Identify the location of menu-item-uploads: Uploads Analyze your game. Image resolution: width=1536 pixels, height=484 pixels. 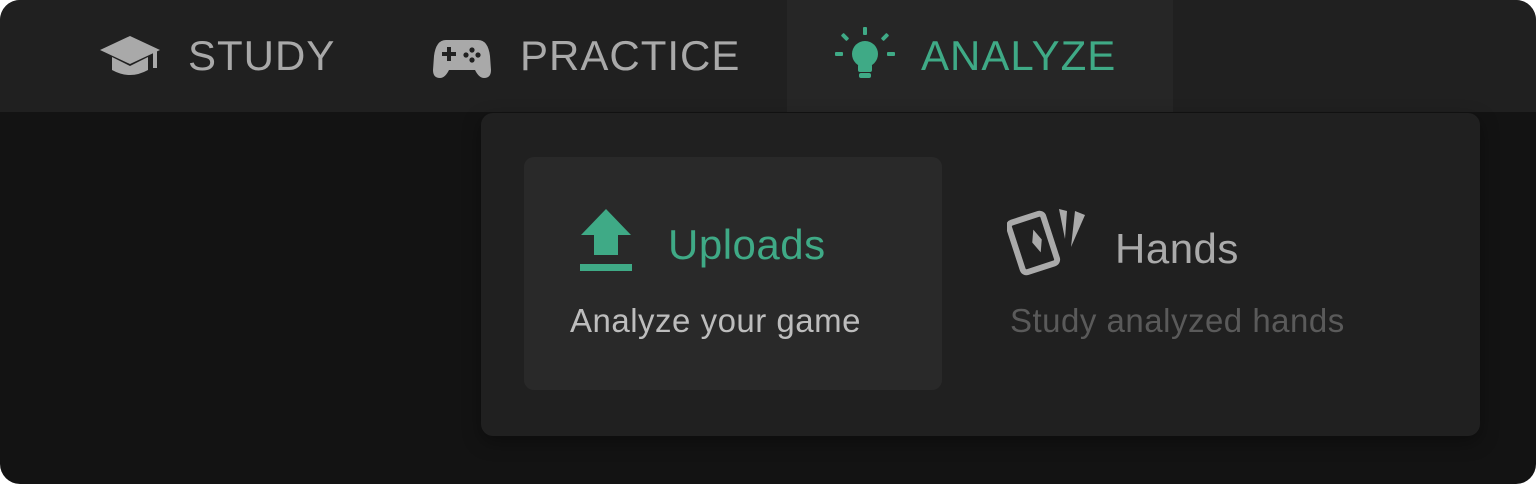
(733, 273).